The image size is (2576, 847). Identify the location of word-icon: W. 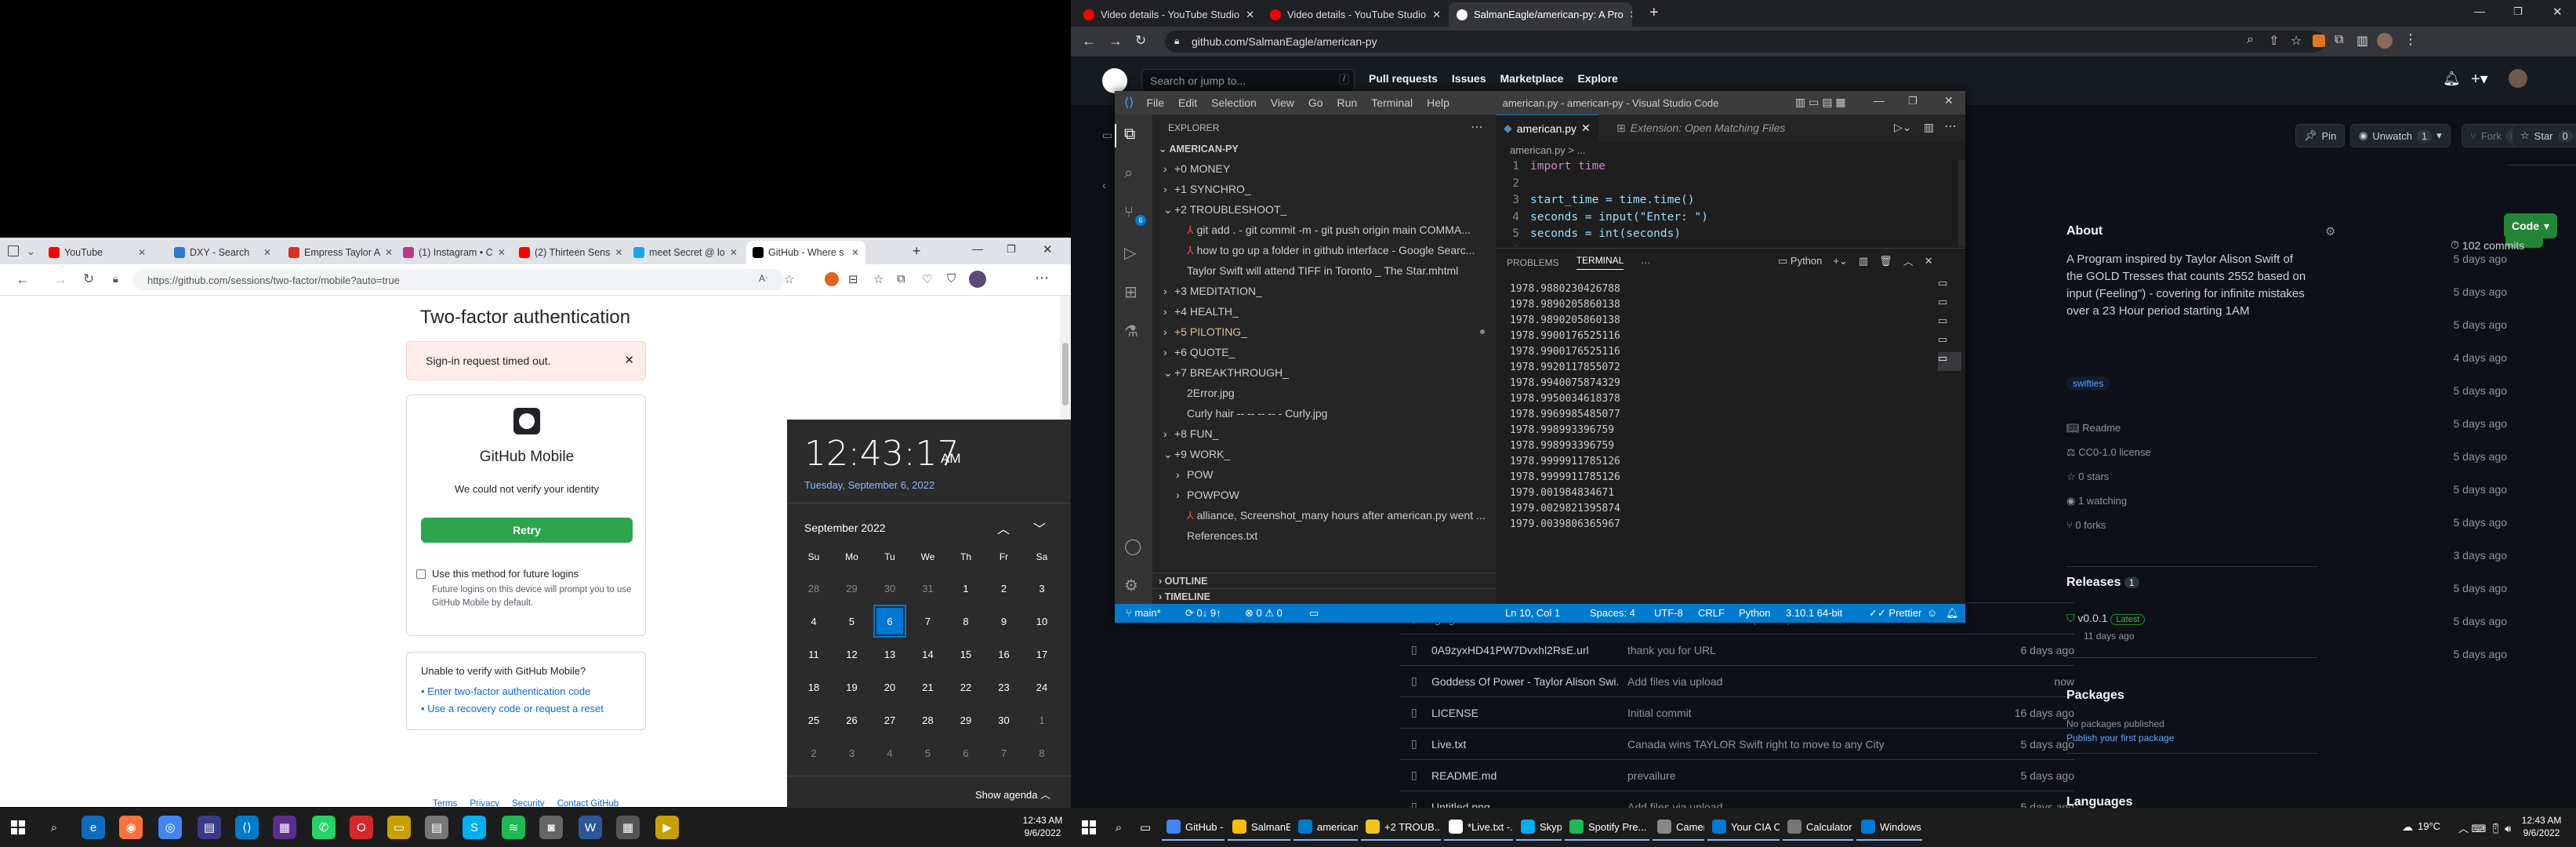
(591, 827).